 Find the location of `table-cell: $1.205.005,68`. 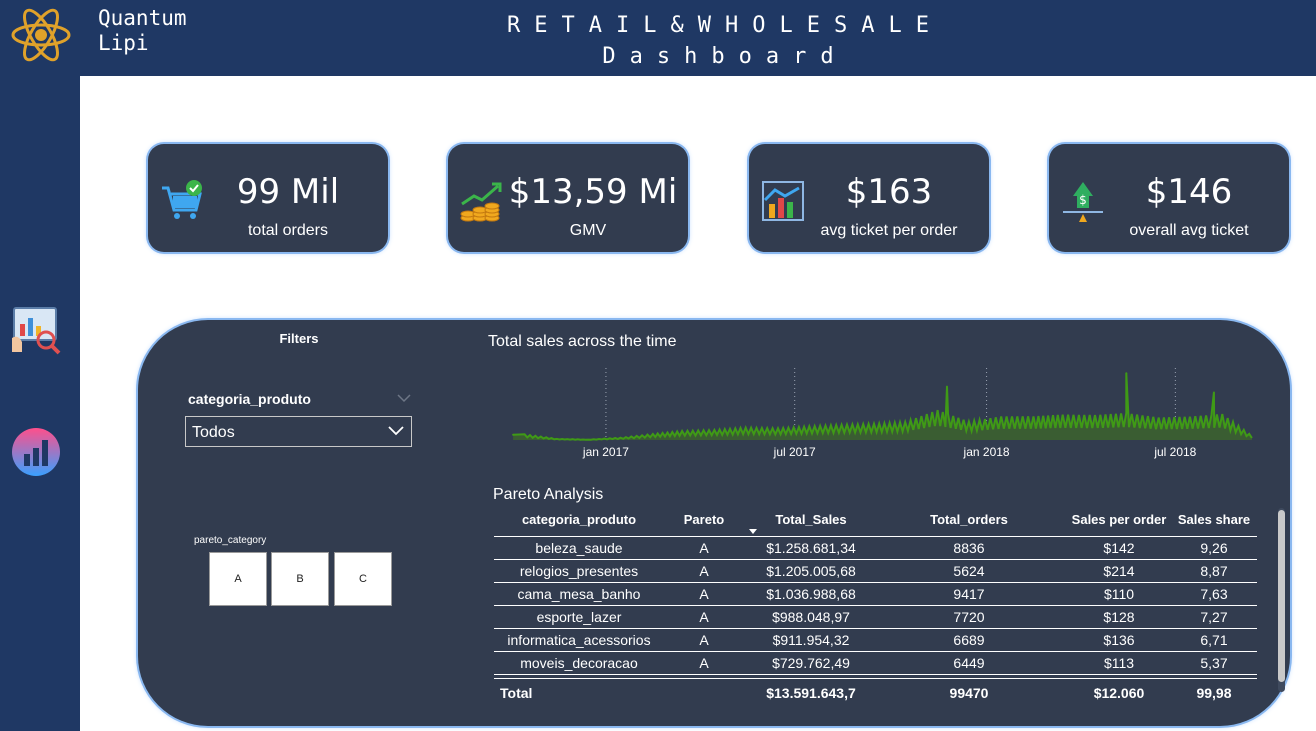

table-cell: $1.205.005,68 is located at coordinates (811, 571).